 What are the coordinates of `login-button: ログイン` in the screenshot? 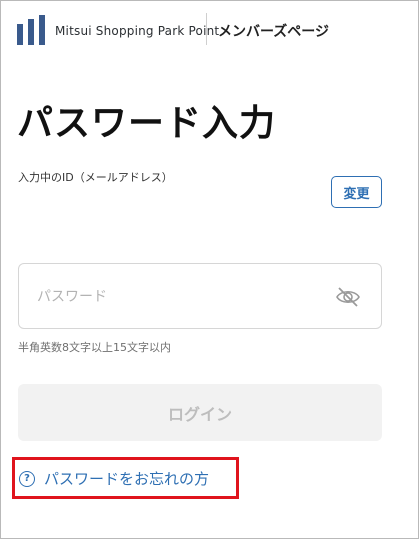 It's located at (200, 412).